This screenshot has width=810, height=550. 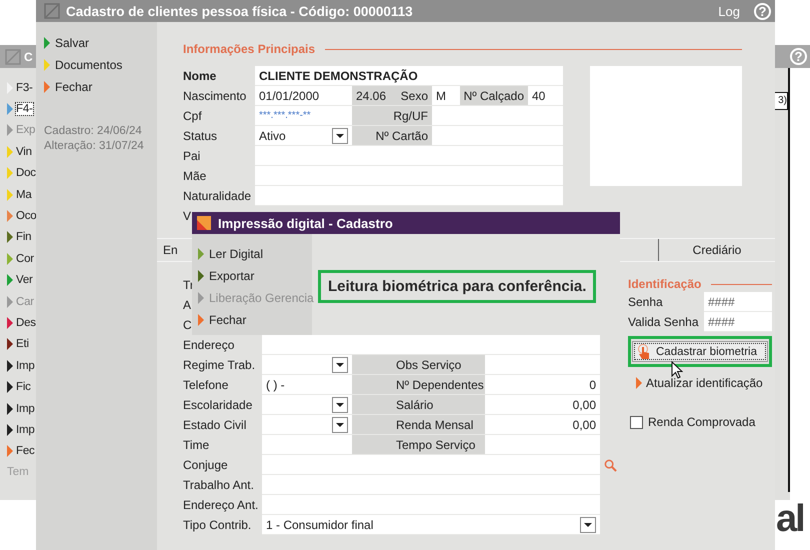 I want to click on field-label: Conjuge, so click(x=206, y=465).